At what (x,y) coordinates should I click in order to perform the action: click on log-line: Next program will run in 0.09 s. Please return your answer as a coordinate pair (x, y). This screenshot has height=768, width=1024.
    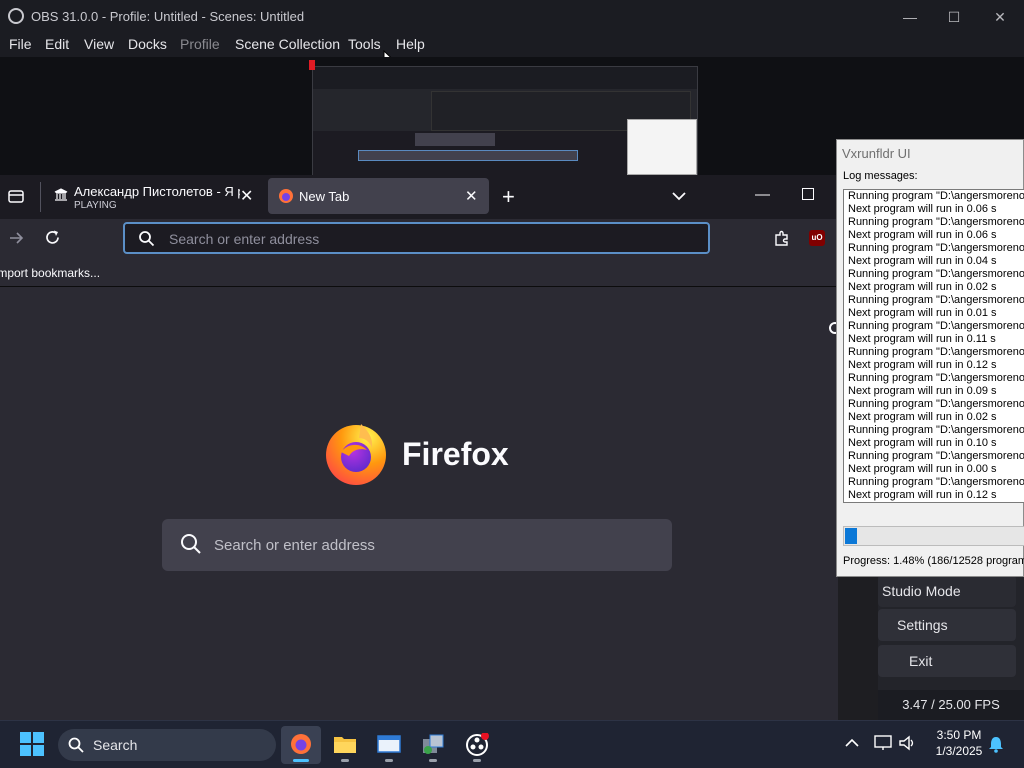
    Looking at the image, I should click on (922, 391).